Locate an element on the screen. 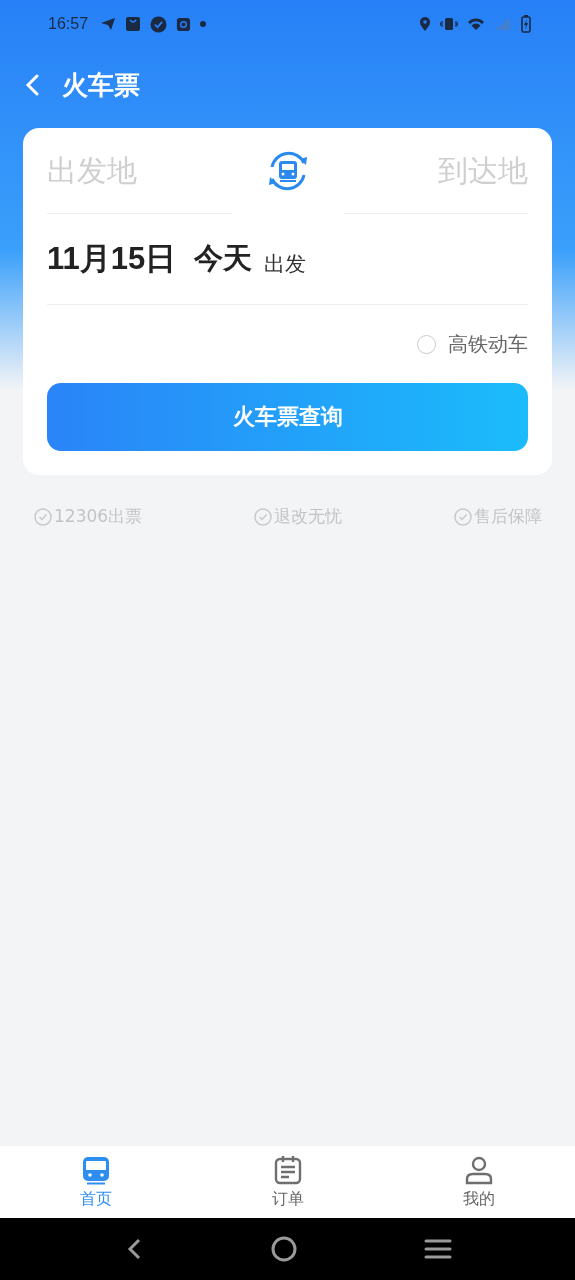 The width and height of the screenshot is (575, 1280). list-icon is located at coordinates (287, 1169).